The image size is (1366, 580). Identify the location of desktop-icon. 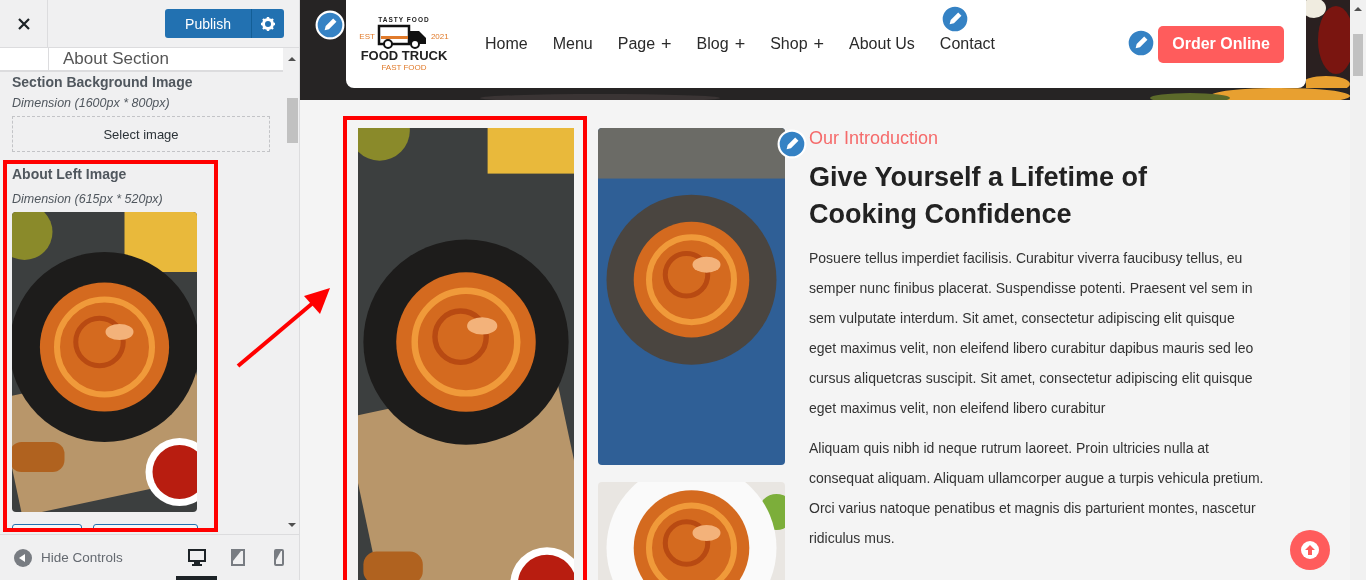
(196, 557).